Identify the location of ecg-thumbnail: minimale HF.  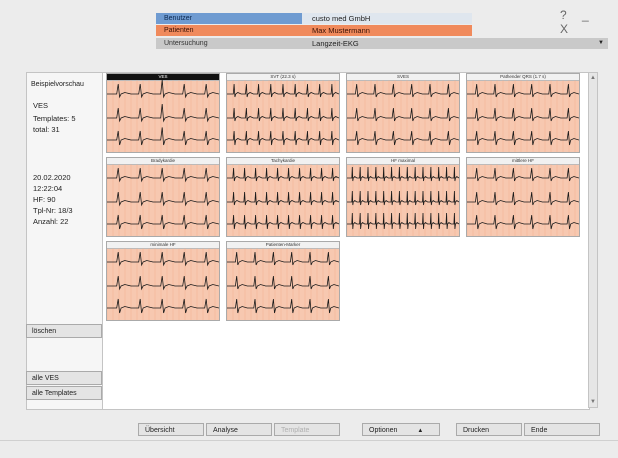
(163, 281).